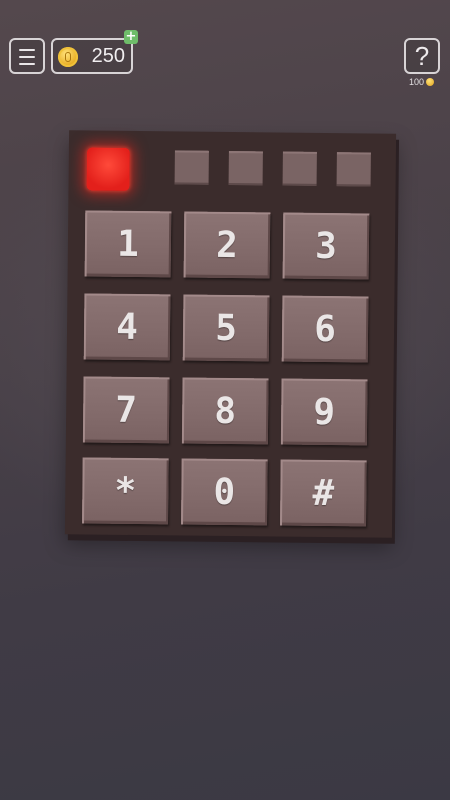 Image resolution: width=450 pixels, height=800 pixels. I want to click on key-8: 8, so click(225, 411).